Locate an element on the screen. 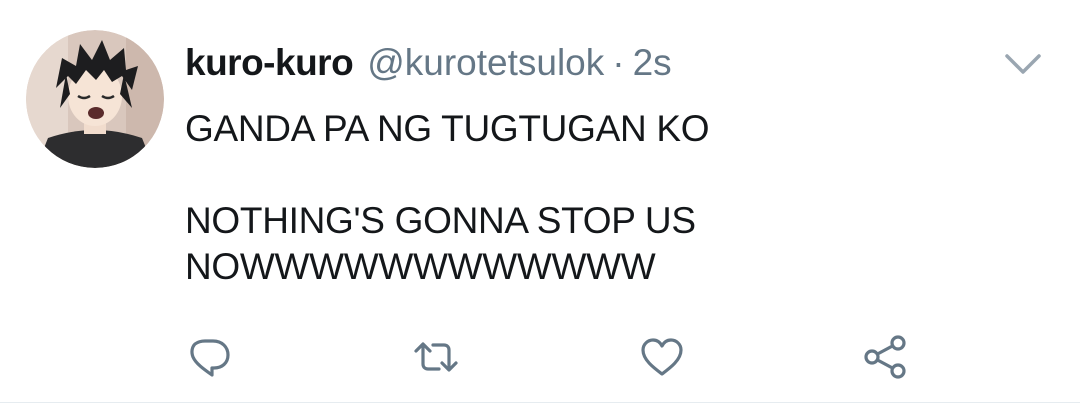 Image resolution: width=1080 pixels, height=403 pixels. like-button is located at coordinates (662, 357).